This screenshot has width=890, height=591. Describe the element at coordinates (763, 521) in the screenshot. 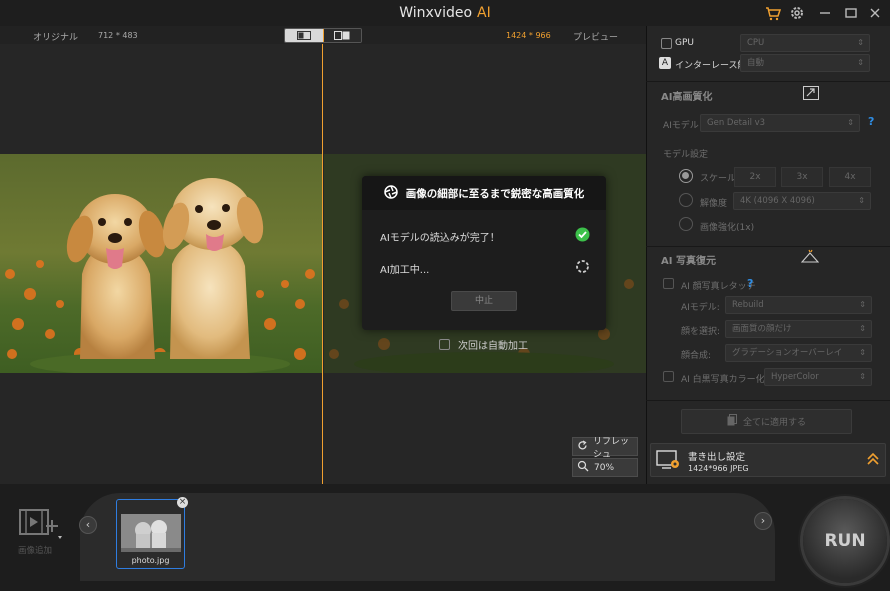

I see `scroll-right-icon: ›` at that location.